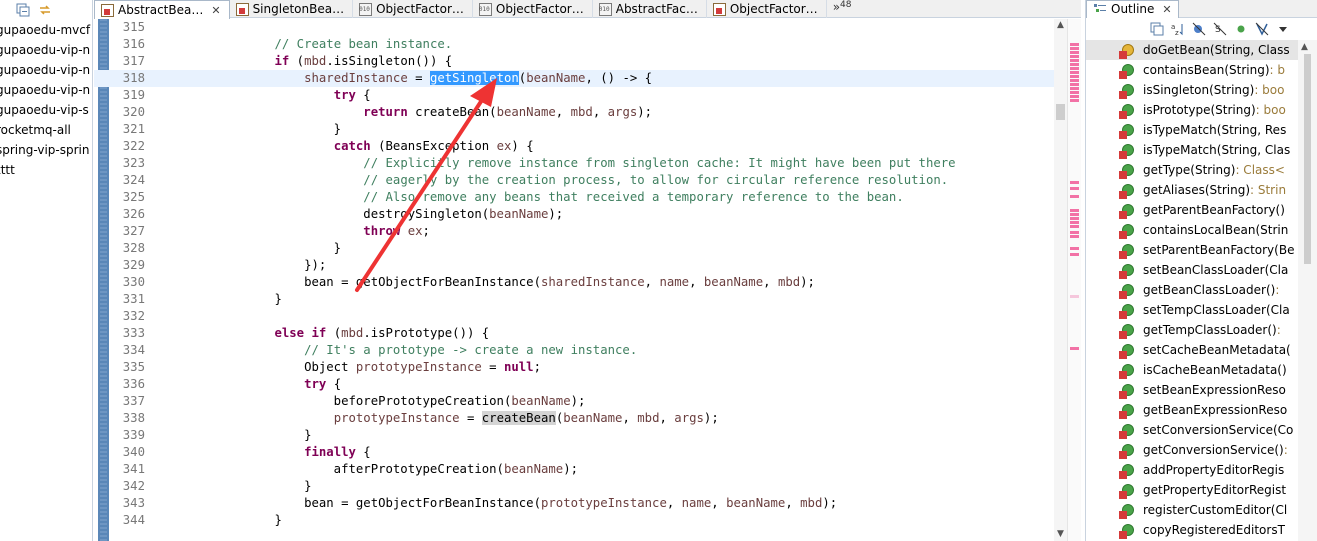 This screenshot has width=1317, height=541. What do you see at coordinates (1262, 29) in the screenshot?
I see `hide-local-types-icon` at bounding box center [1262, 29].